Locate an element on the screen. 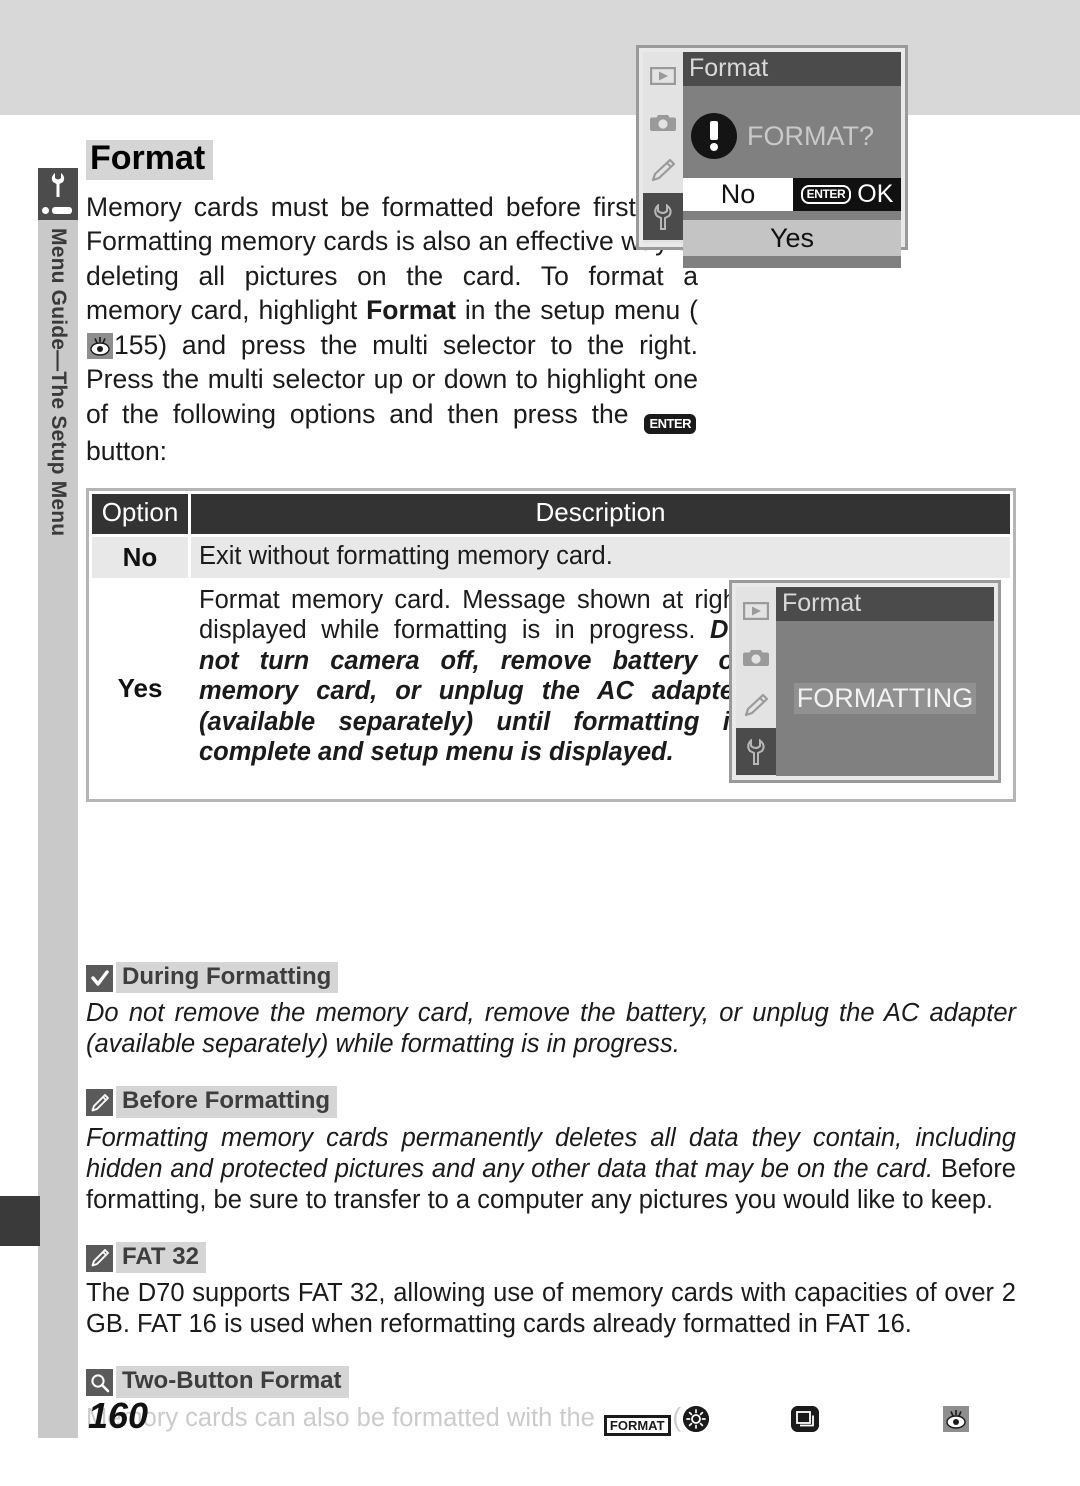 The width and height of the screenshot is (1080, 1486). table-header-row: Option Description is located at coordinates (551, 514).